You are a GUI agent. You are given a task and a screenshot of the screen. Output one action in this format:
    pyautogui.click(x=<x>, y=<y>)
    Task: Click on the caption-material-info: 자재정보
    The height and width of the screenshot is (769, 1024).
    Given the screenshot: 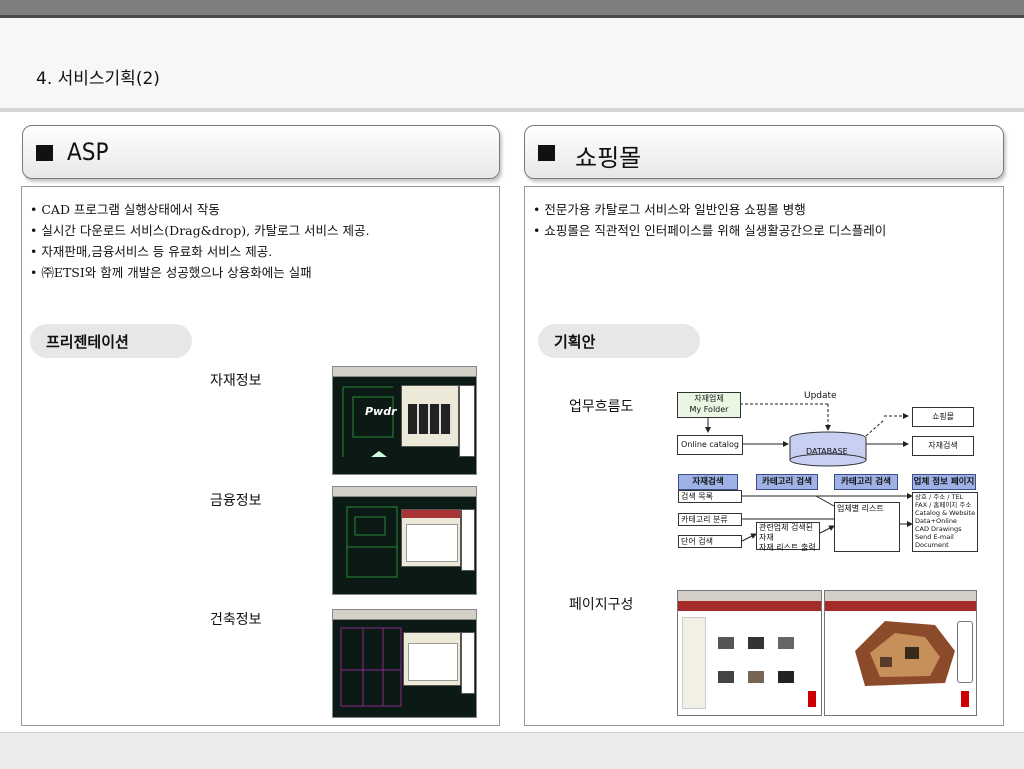 What is the action you would take?
    pyautogui.click(x=236, y=381)
    